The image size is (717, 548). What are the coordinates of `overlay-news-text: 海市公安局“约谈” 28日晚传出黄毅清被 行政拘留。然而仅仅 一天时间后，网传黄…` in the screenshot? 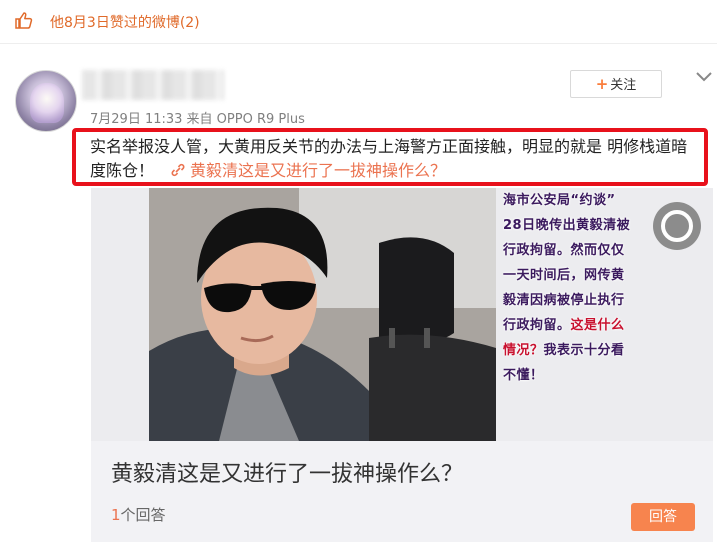 It's located at (567, 288).